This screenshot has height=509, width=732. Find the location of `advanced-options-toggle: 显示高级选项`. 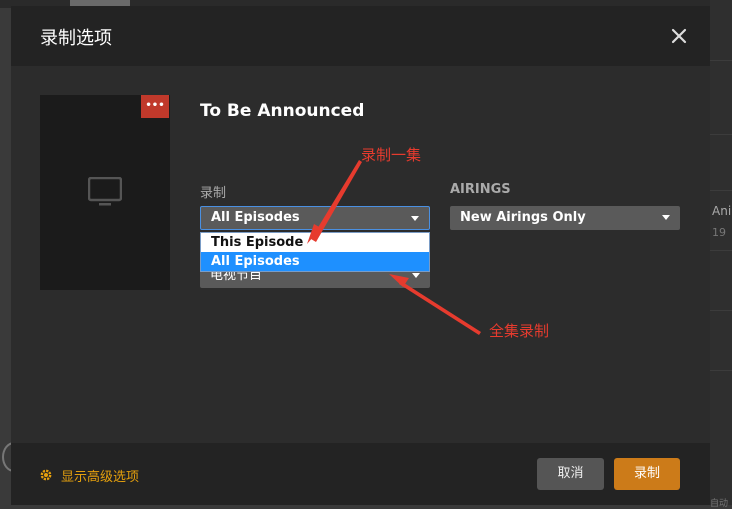

advanced-options-toggle: 显示高级选项 is located at coordinates (89, 475).